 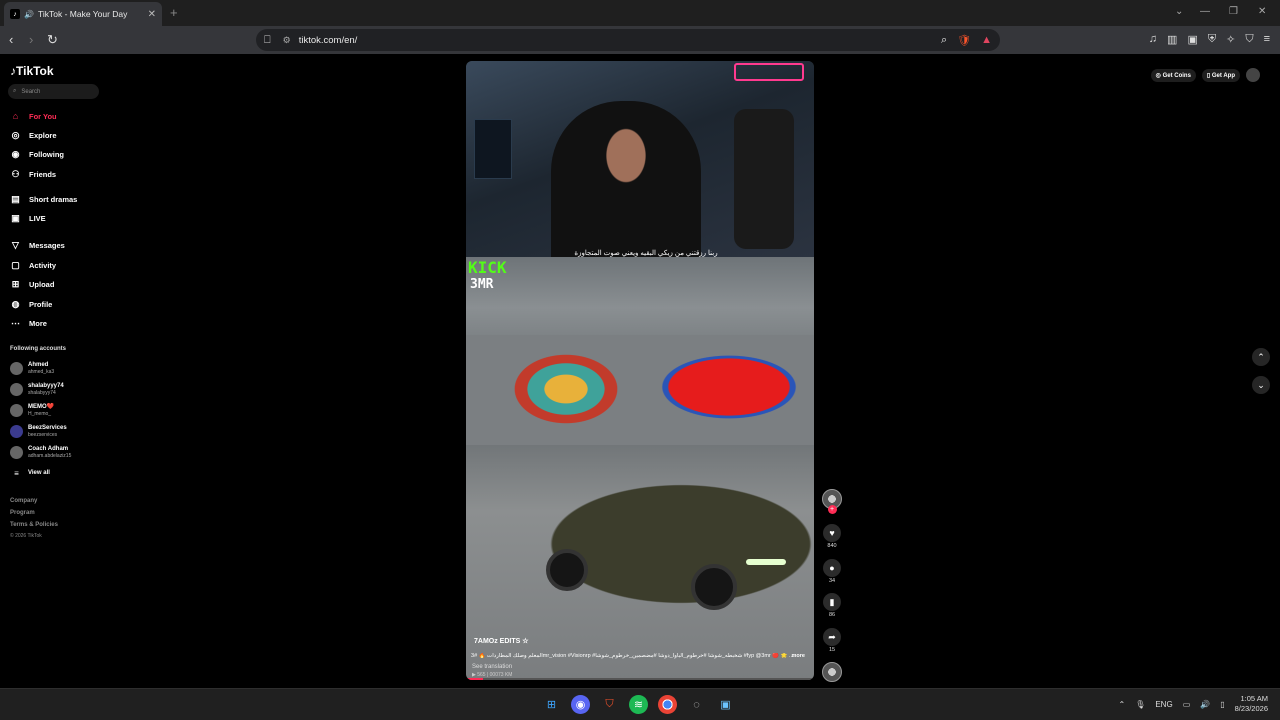 I want to click on more-button: more, so click(x=798, y=656).